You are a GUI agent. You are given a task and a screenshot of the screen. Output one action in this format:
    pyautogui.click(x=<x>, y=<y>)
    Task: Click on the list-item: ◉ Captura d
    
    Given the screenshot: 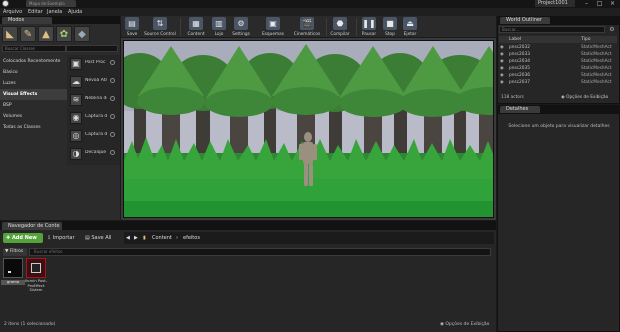 What is the action you would take?
    pyautogui.click(x=94, y=118)
    